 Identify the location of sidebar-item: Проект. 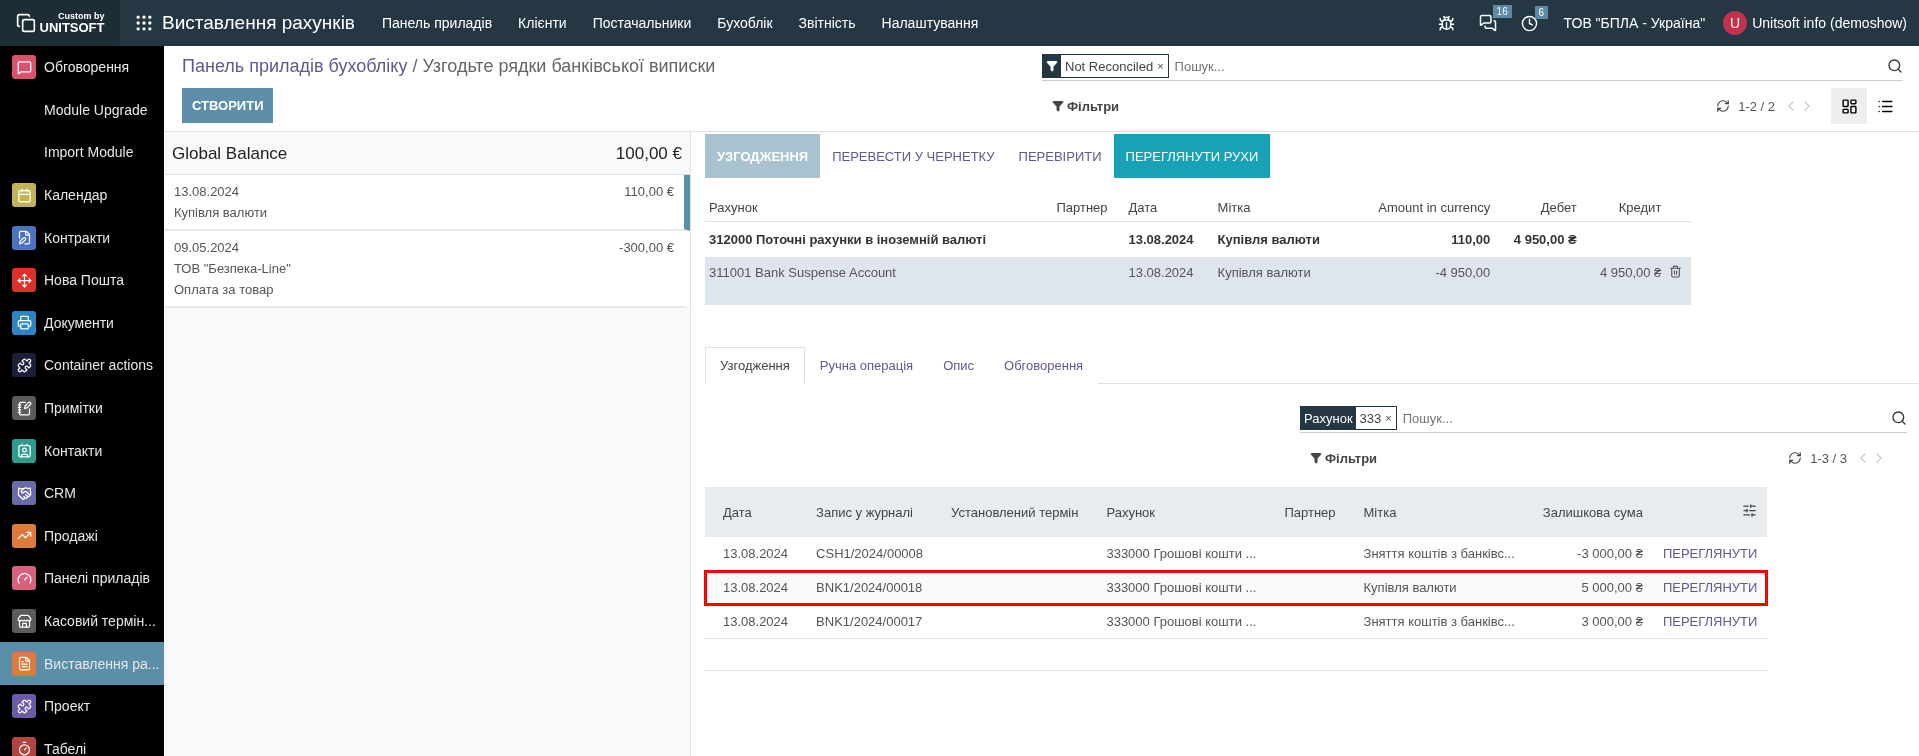
(82, 706).